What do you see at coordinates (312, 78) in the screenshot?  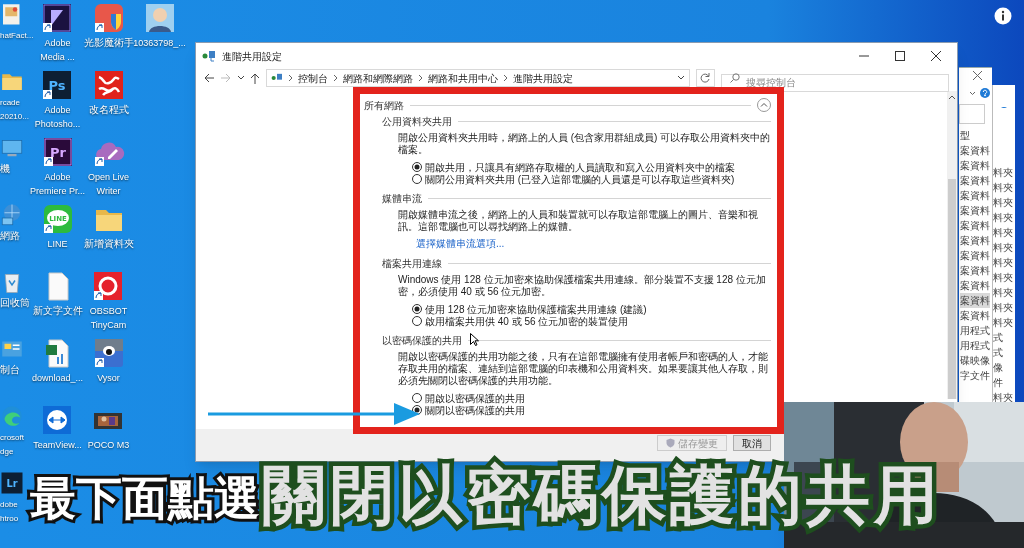 I see `breadcrumb-item: 控制台` at bounding box center [312, 78].